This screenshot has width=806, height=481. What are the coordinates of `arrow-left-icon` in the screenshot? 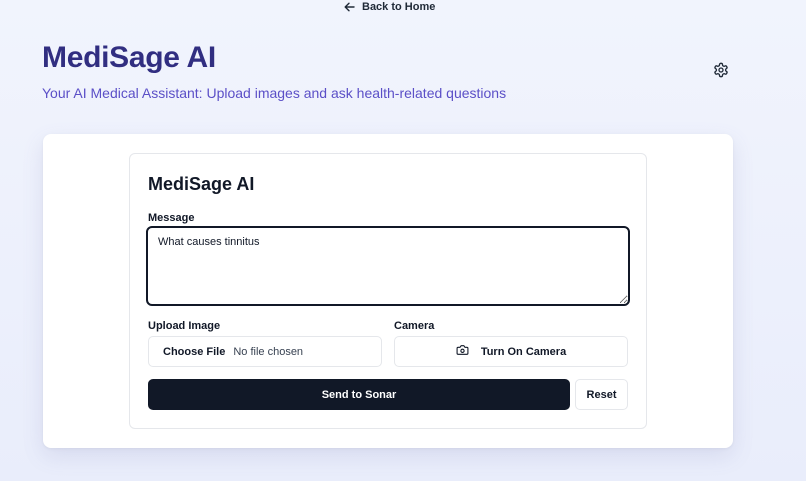 It's located at (349, 7).